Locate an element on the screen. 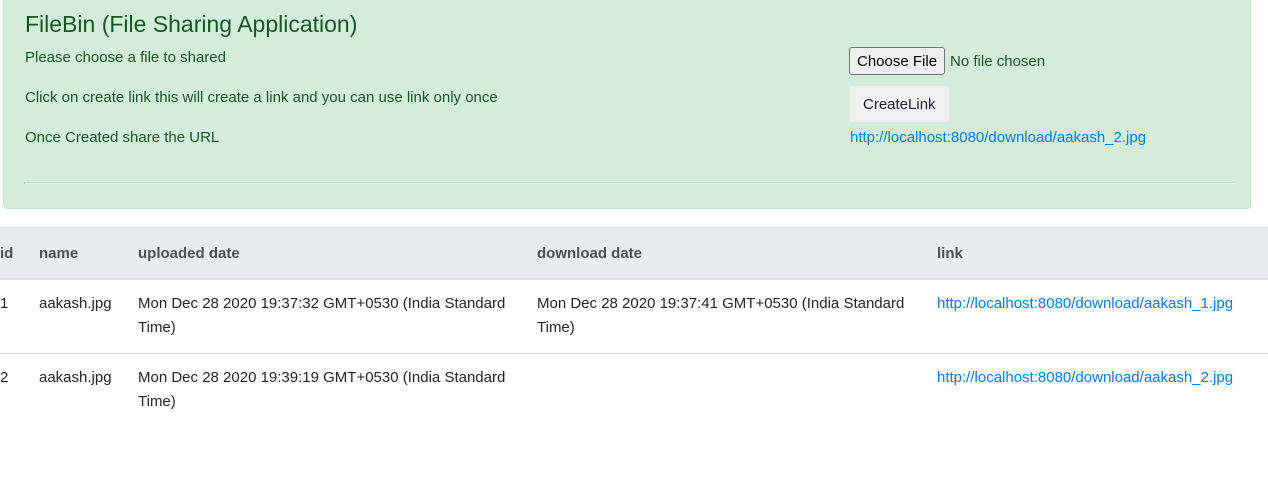 This screenshot has height=500, width=1268. file-input: Choose File No file chosen is located at coordinates (947, 61).